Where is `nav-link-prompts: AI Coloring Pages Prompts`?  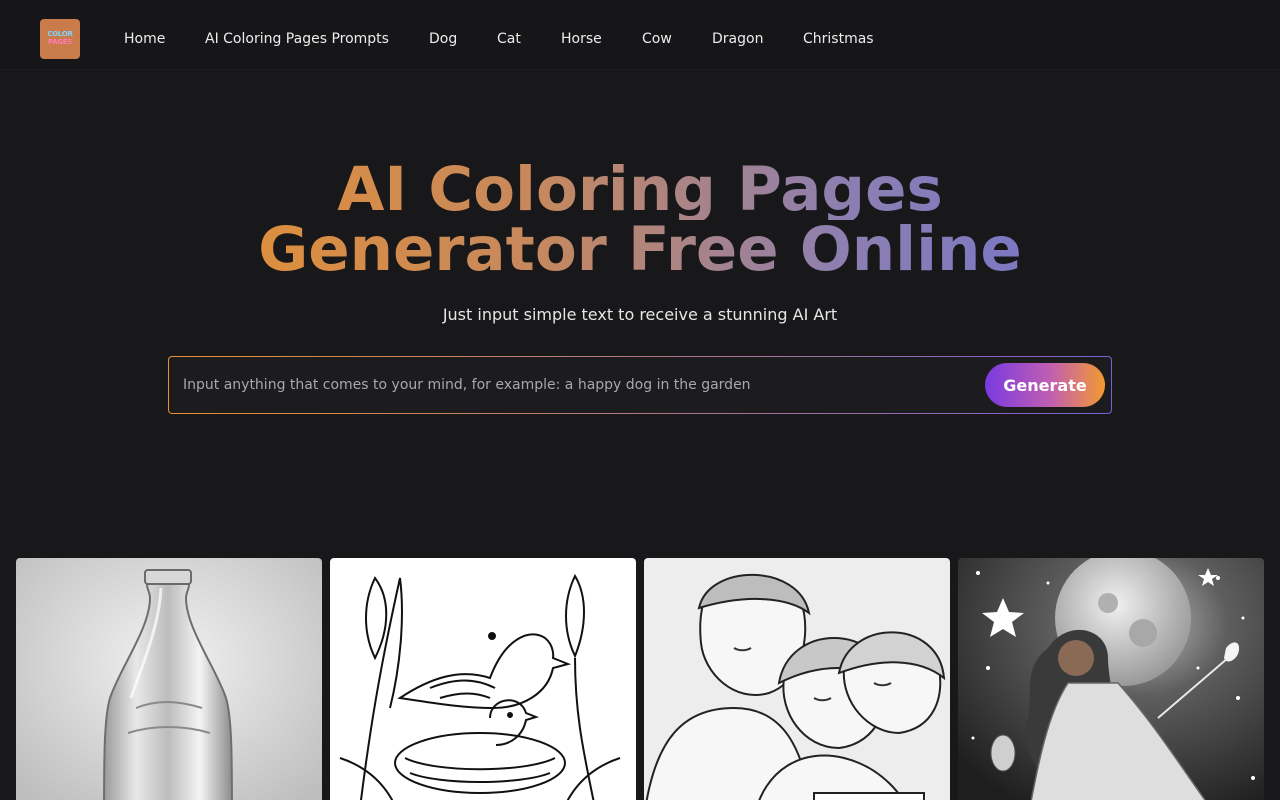 nav-link-prompts: AI Coloring Pages Prompts is located at coordinates (297, 39).